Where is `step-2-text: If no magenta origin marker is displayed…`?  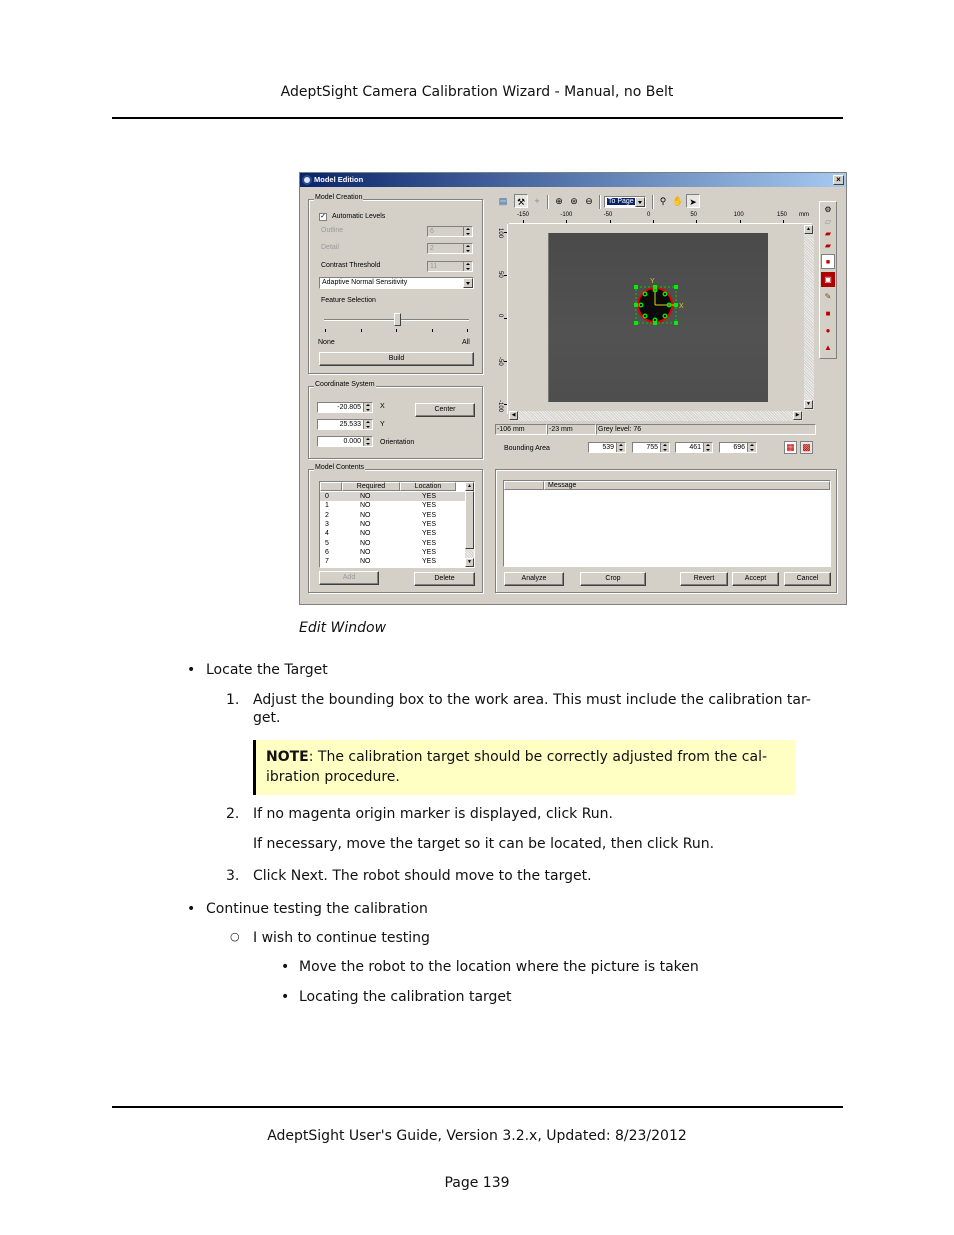 step-2-text: If no magenta origin marker is displayed… is located at coordinates (433, 814).